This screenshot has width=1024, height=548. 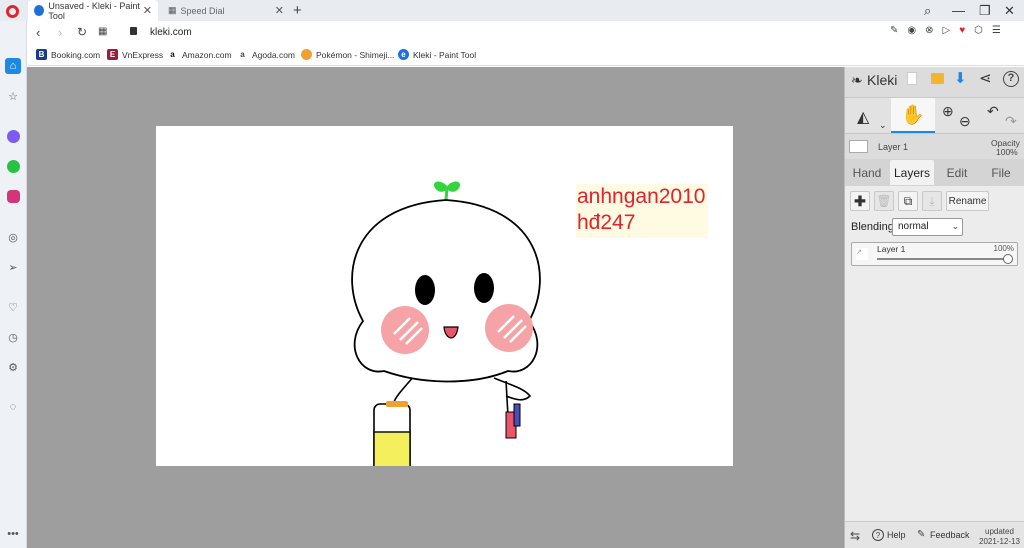 I want to click on kleki-logo-icon: ❧, so click(x=857, y=80).